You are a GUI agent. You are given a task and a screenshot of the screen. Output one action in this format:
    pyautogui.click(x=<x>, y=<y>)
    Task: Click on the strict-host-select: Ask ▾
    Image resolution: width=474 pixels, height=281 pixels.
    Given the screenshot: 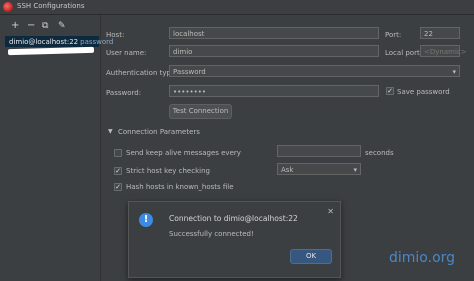 What is the action you would take?
    pyautogui.click(x=319, y=169)
    